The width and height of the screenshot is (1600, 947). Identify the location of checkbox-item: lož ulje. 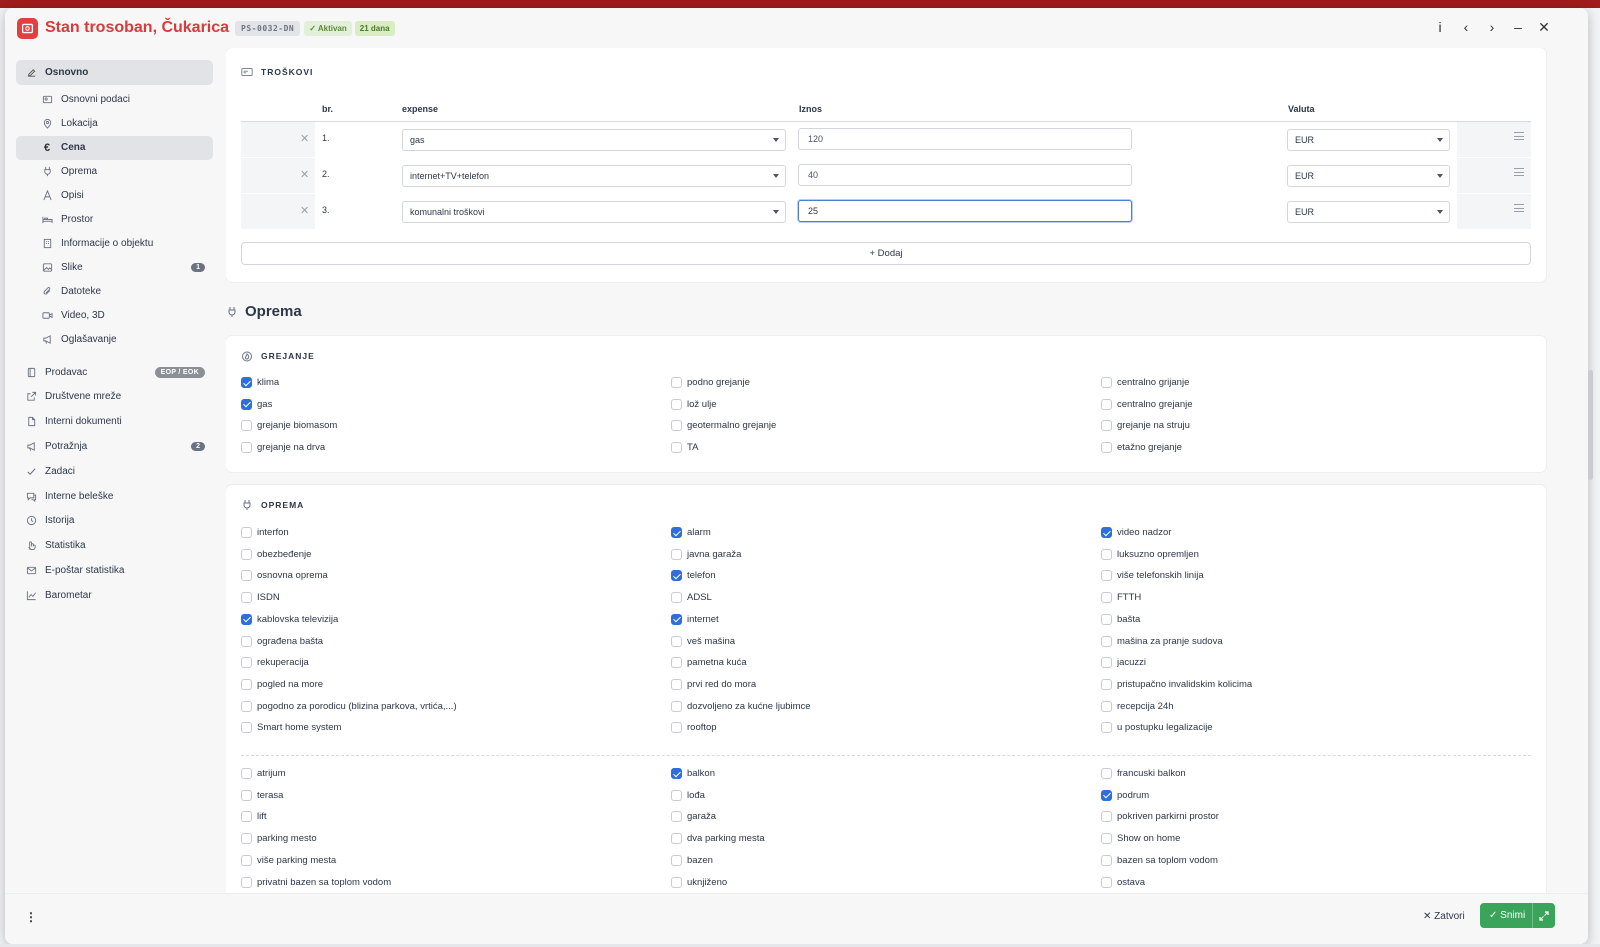
(694, 404).